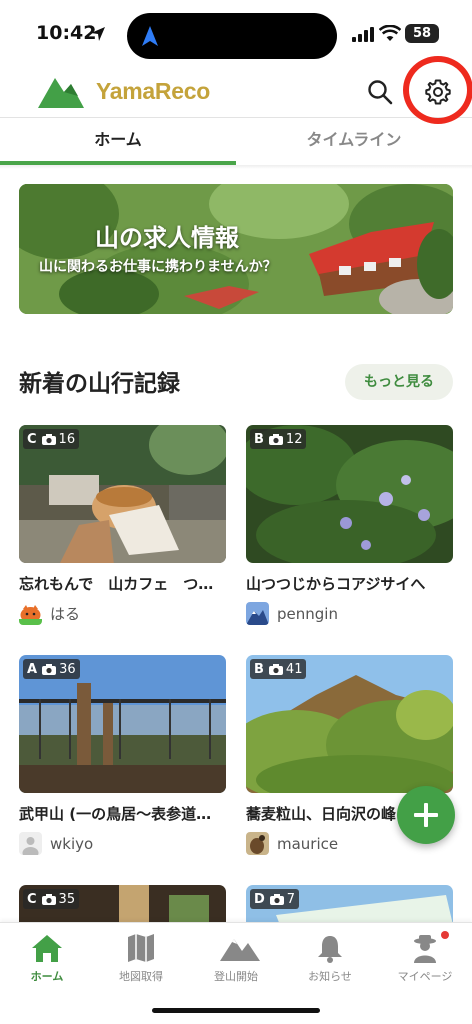 The width and height of the screenshot is (472, 1024). I want to click on record-title: 山つつじからコアジサイへ, so click(336, 584).